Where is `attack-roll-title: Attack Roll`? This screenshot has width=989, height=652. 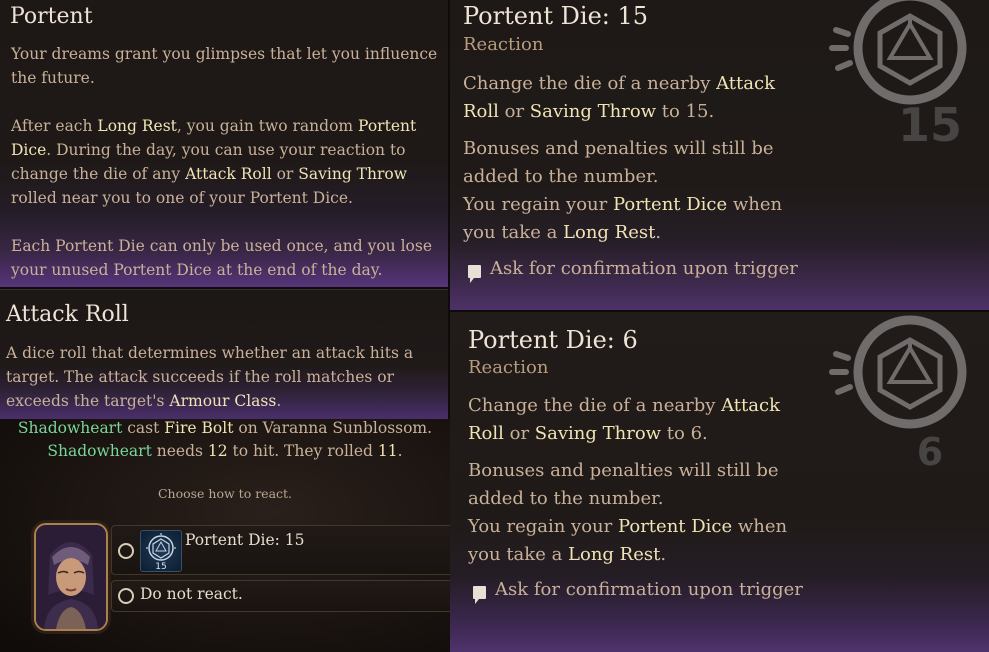
attack-roll-title: Attack Roll is located at coordinates (67, 314).